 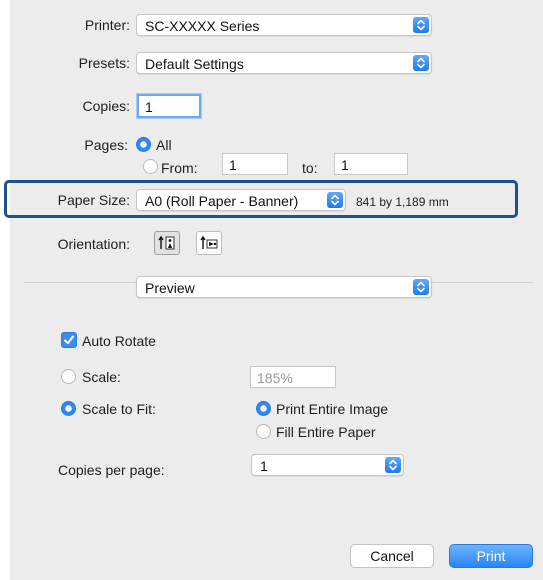 What do you see at coordinates (284, 25) in the screenshot?
I see `printer-popup: SC-XXXXX Series` at bounding box center [284, 25].